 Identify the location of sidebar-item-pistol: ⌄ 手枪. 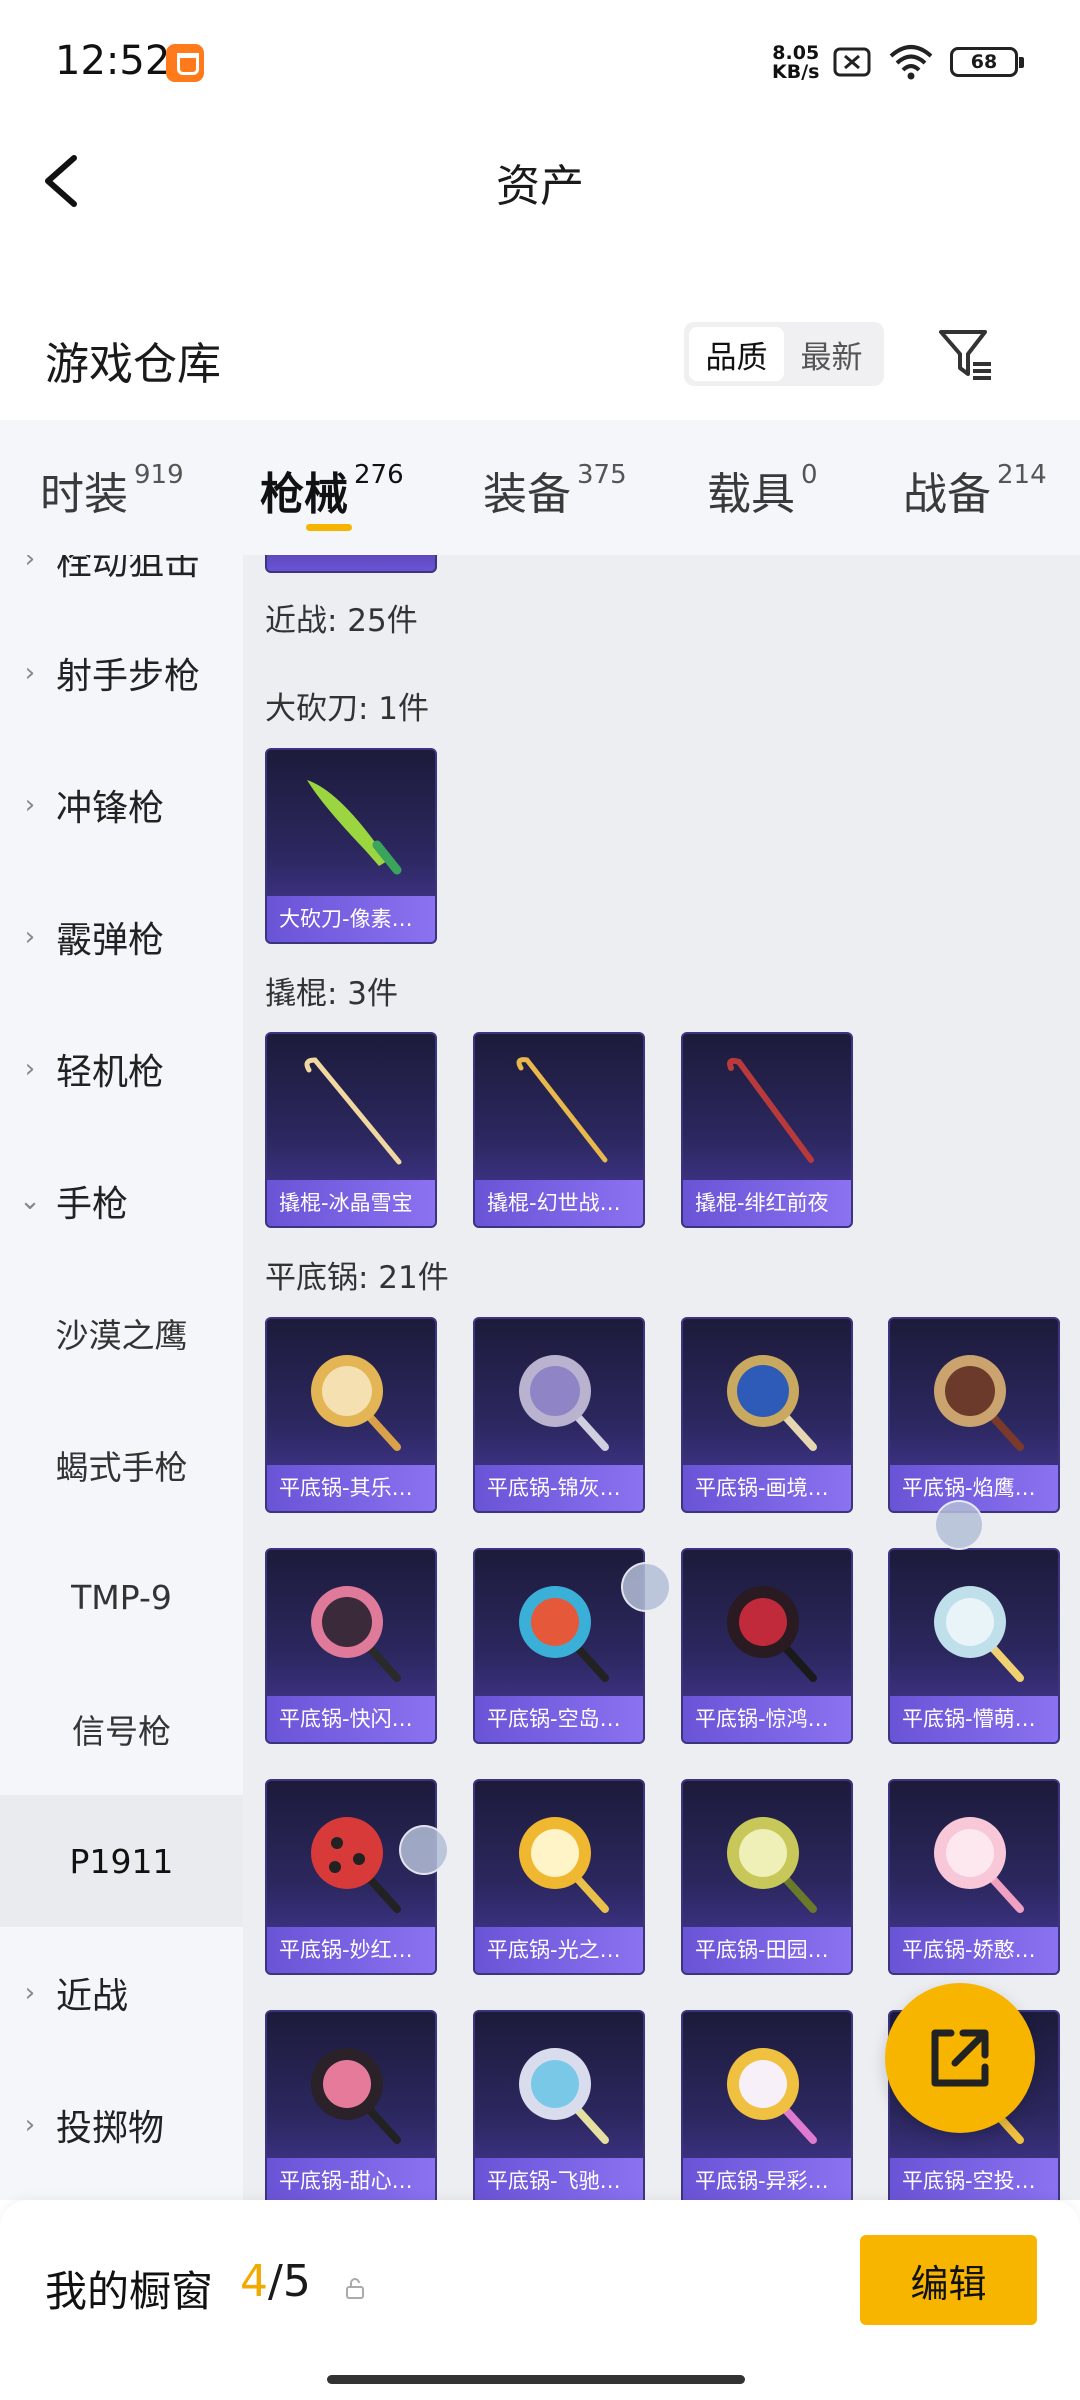
(121, 1201).